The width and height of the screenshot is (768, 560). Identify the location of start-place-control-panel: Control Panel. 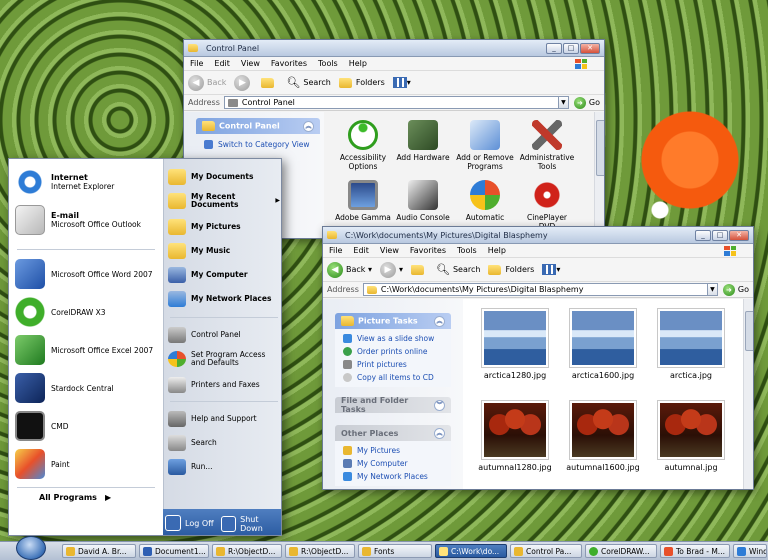
(224, 335).